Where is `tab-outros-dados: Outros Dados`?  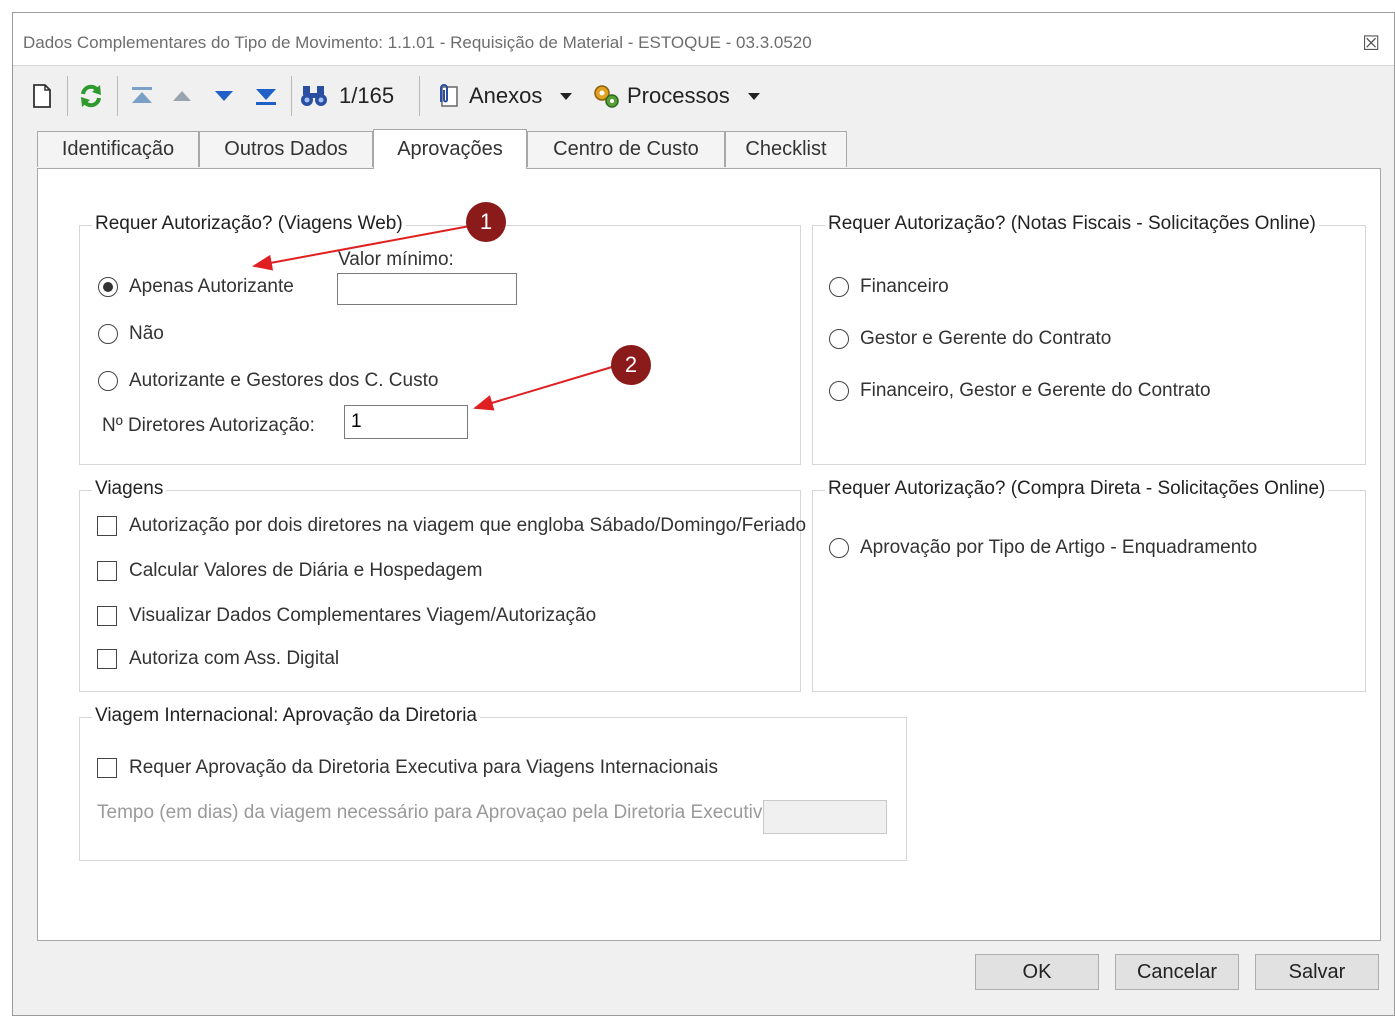
tab-outros-dados: Outros Dados is located at coordinates (286, 149).